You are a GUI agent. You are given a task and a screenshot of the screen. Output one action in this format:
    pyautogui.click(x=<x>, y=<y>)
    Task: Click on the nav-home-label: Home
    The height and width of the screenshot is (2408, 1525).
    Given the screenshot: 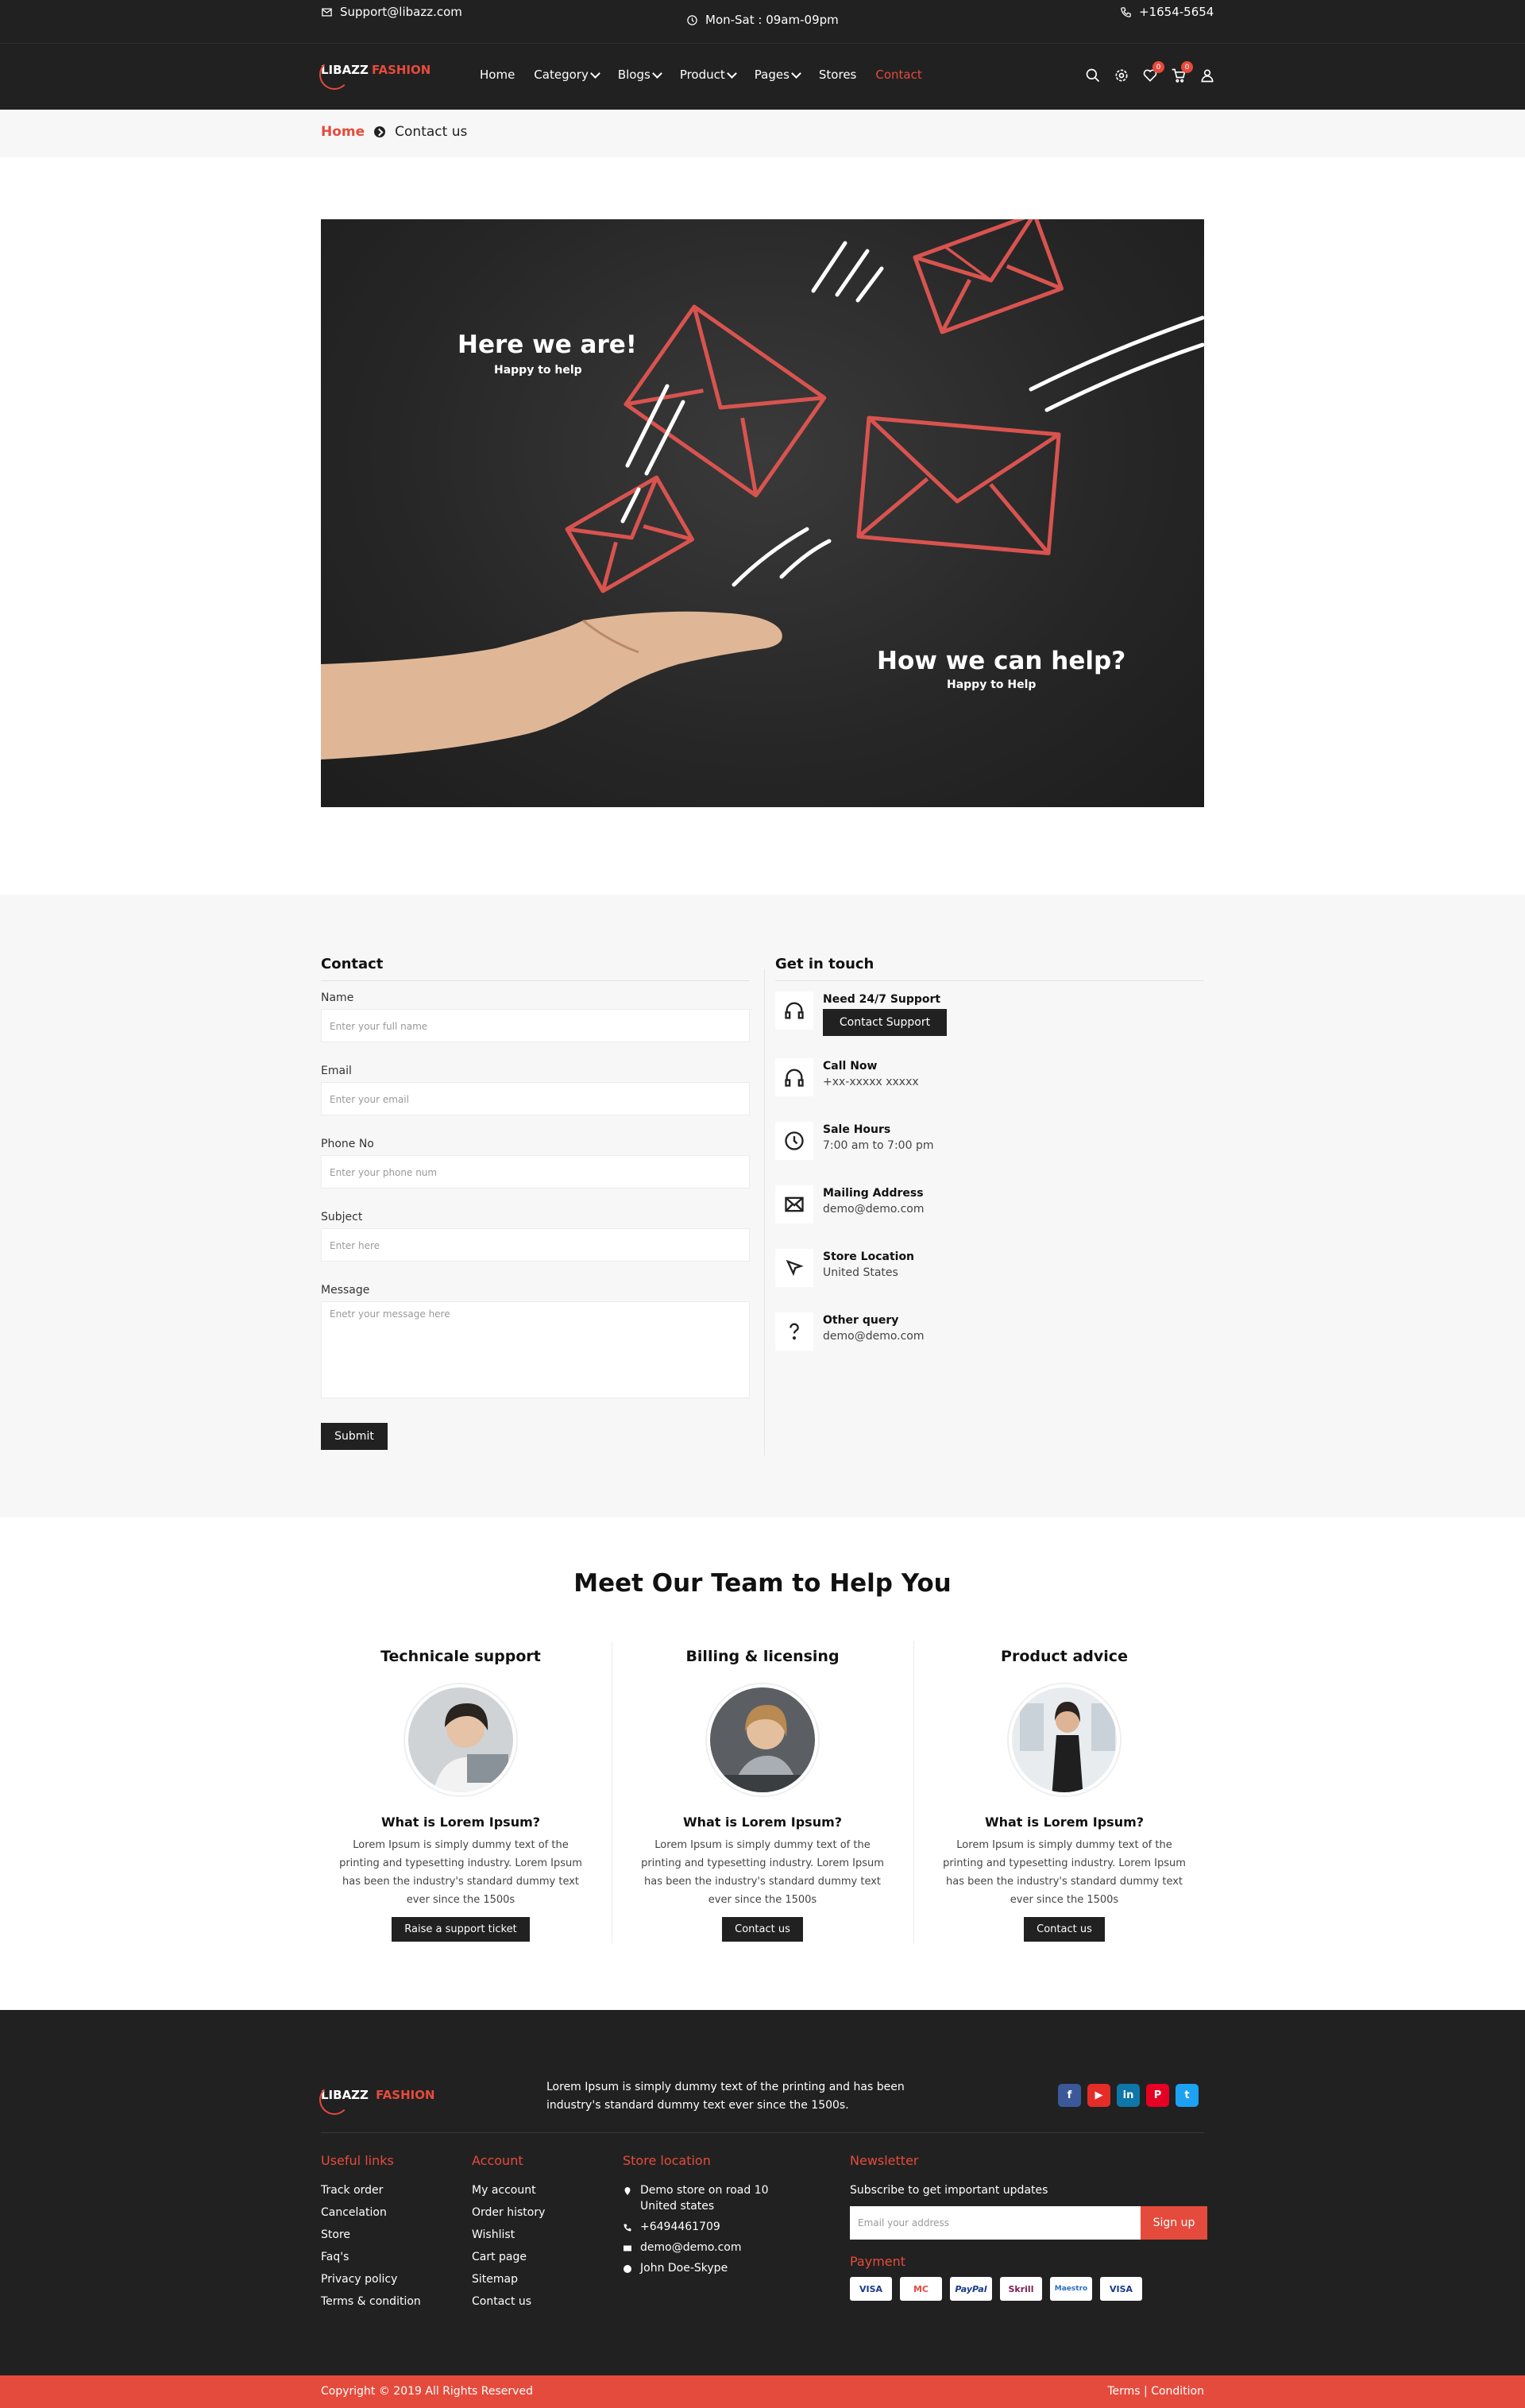 What is the action you would take?
    pyautogui.click(x=498, y=75)
    